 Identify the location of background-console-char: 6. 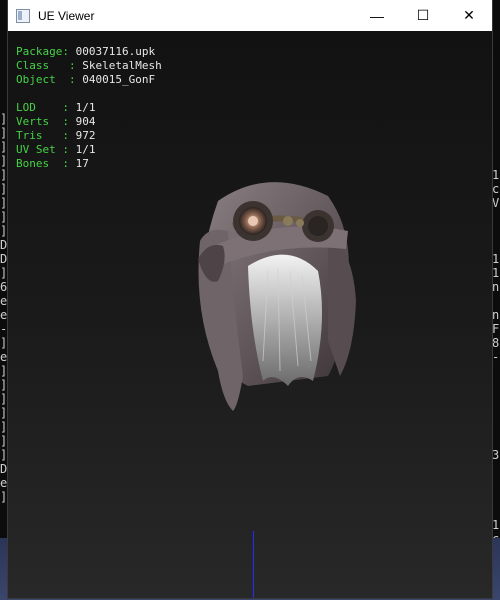
(4, 287).